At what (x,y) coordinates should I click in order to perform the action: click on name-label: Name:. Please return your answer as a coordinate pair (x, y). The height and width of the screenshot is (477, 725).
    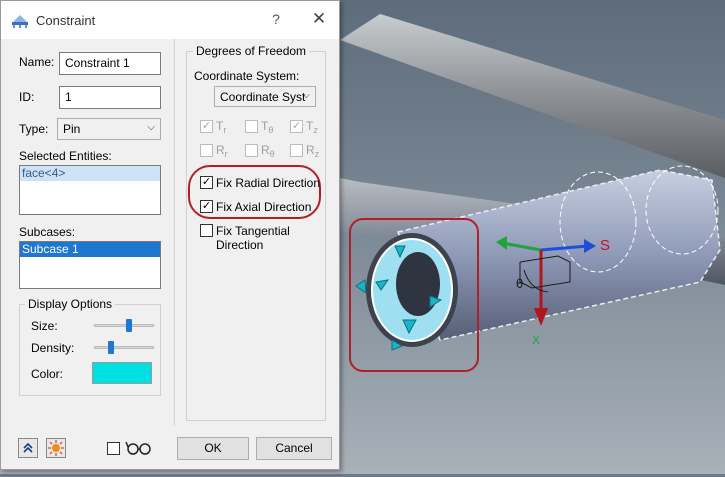
    Looking at the image, I should click on (37, 62).